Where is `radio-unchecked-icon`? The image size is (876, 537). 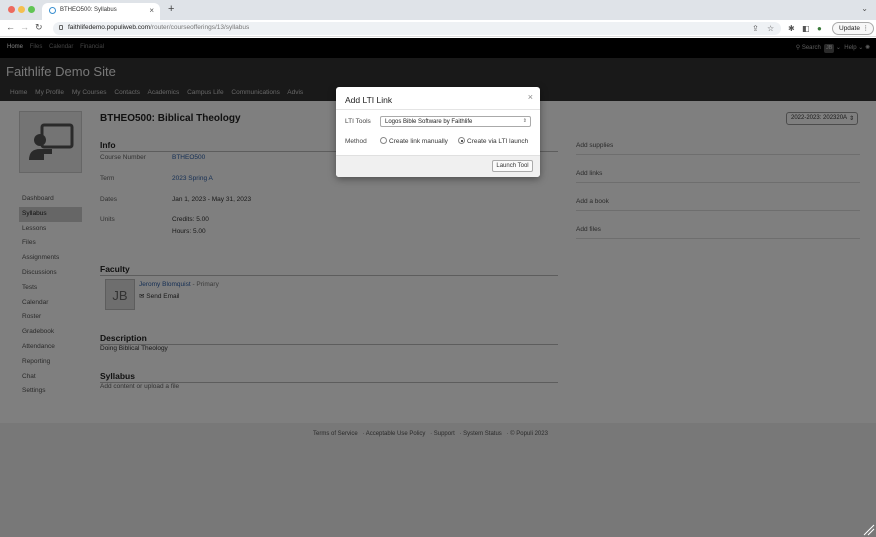
radio-unchecked-icon is located at coordinates (383, 140).